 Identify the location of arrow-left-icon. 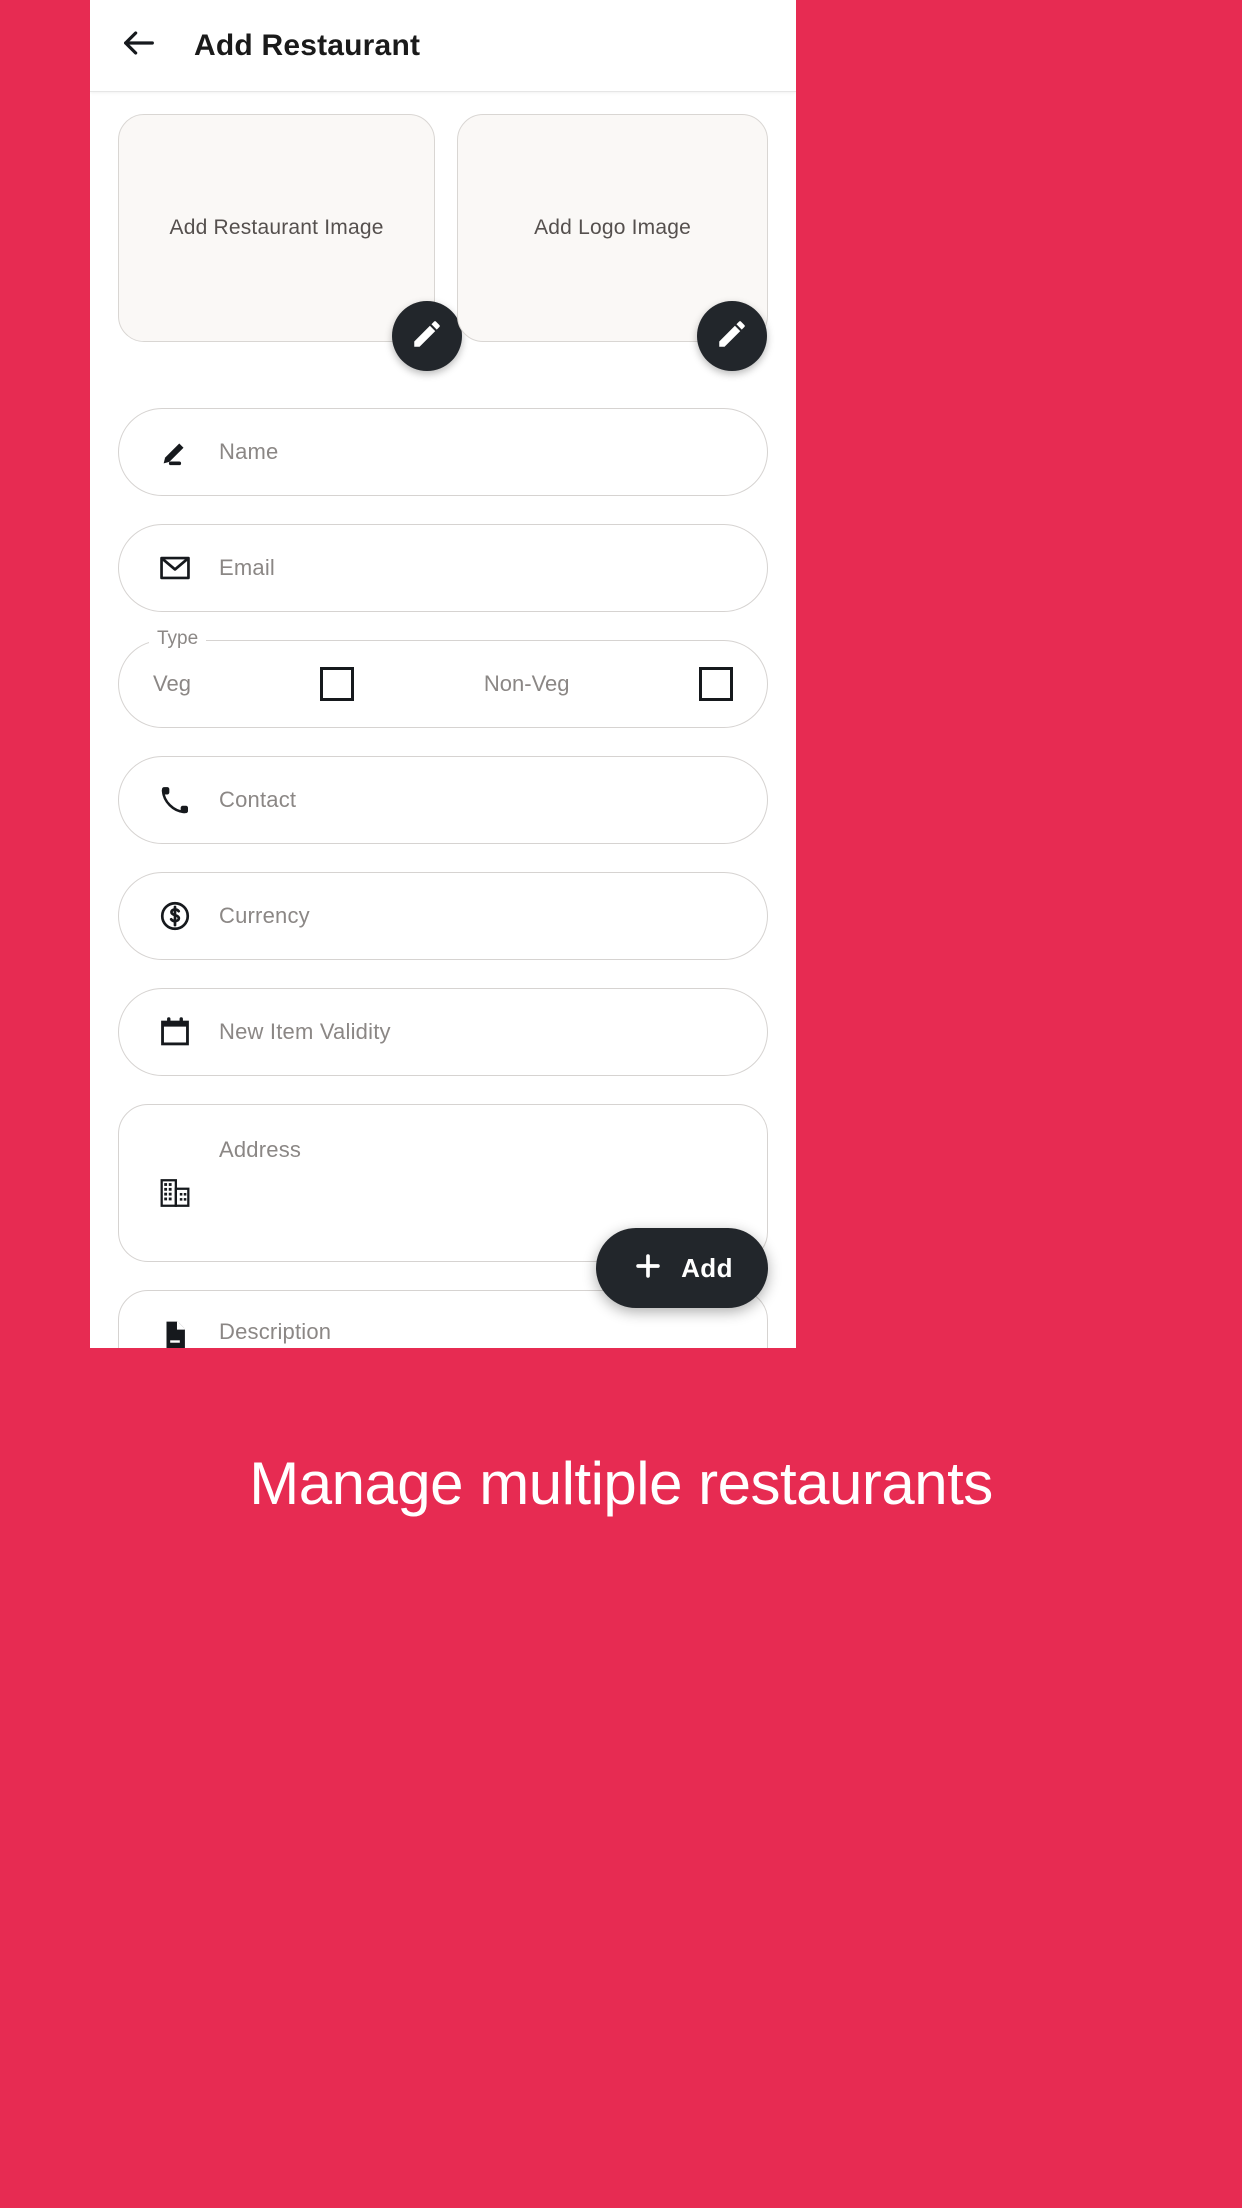
(139, 45).